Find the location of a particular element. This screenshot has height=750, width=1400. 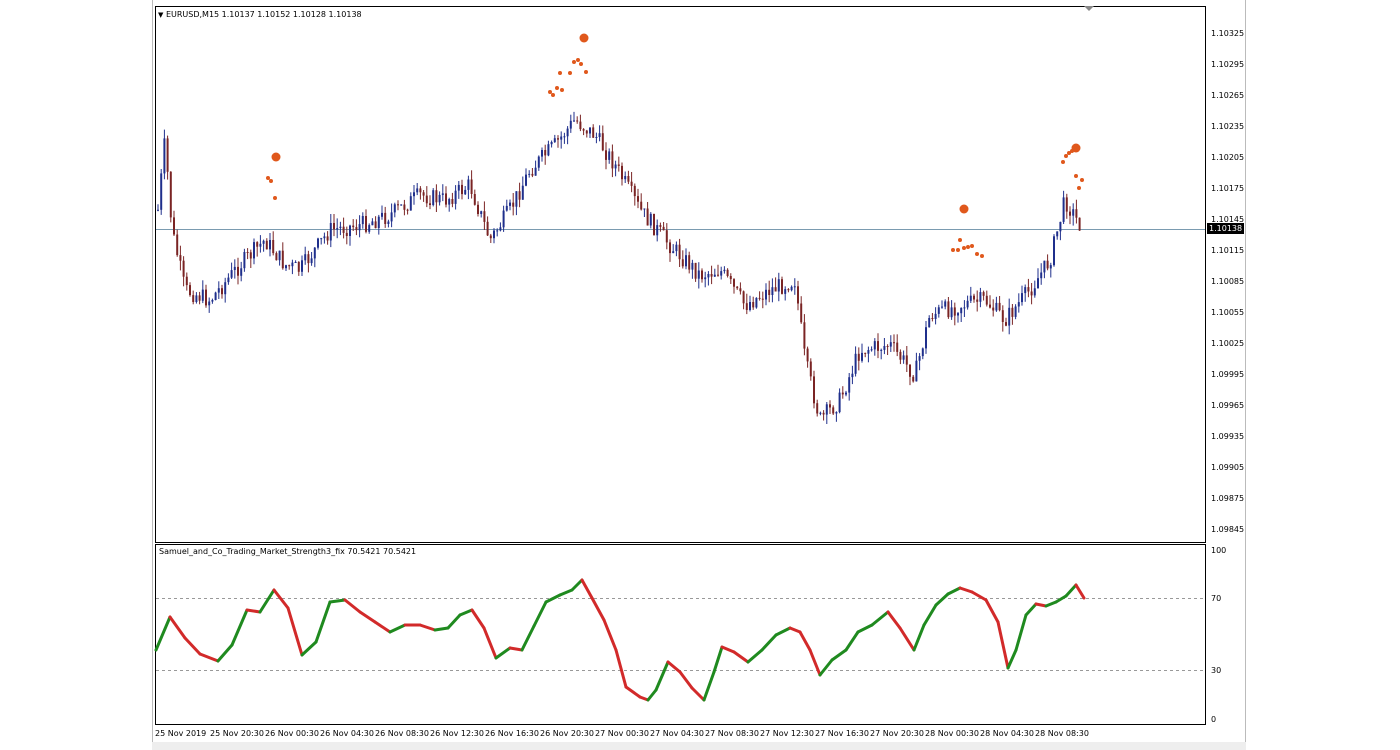

price-tick: 1.09845 is located at coordinates (1228, 529).